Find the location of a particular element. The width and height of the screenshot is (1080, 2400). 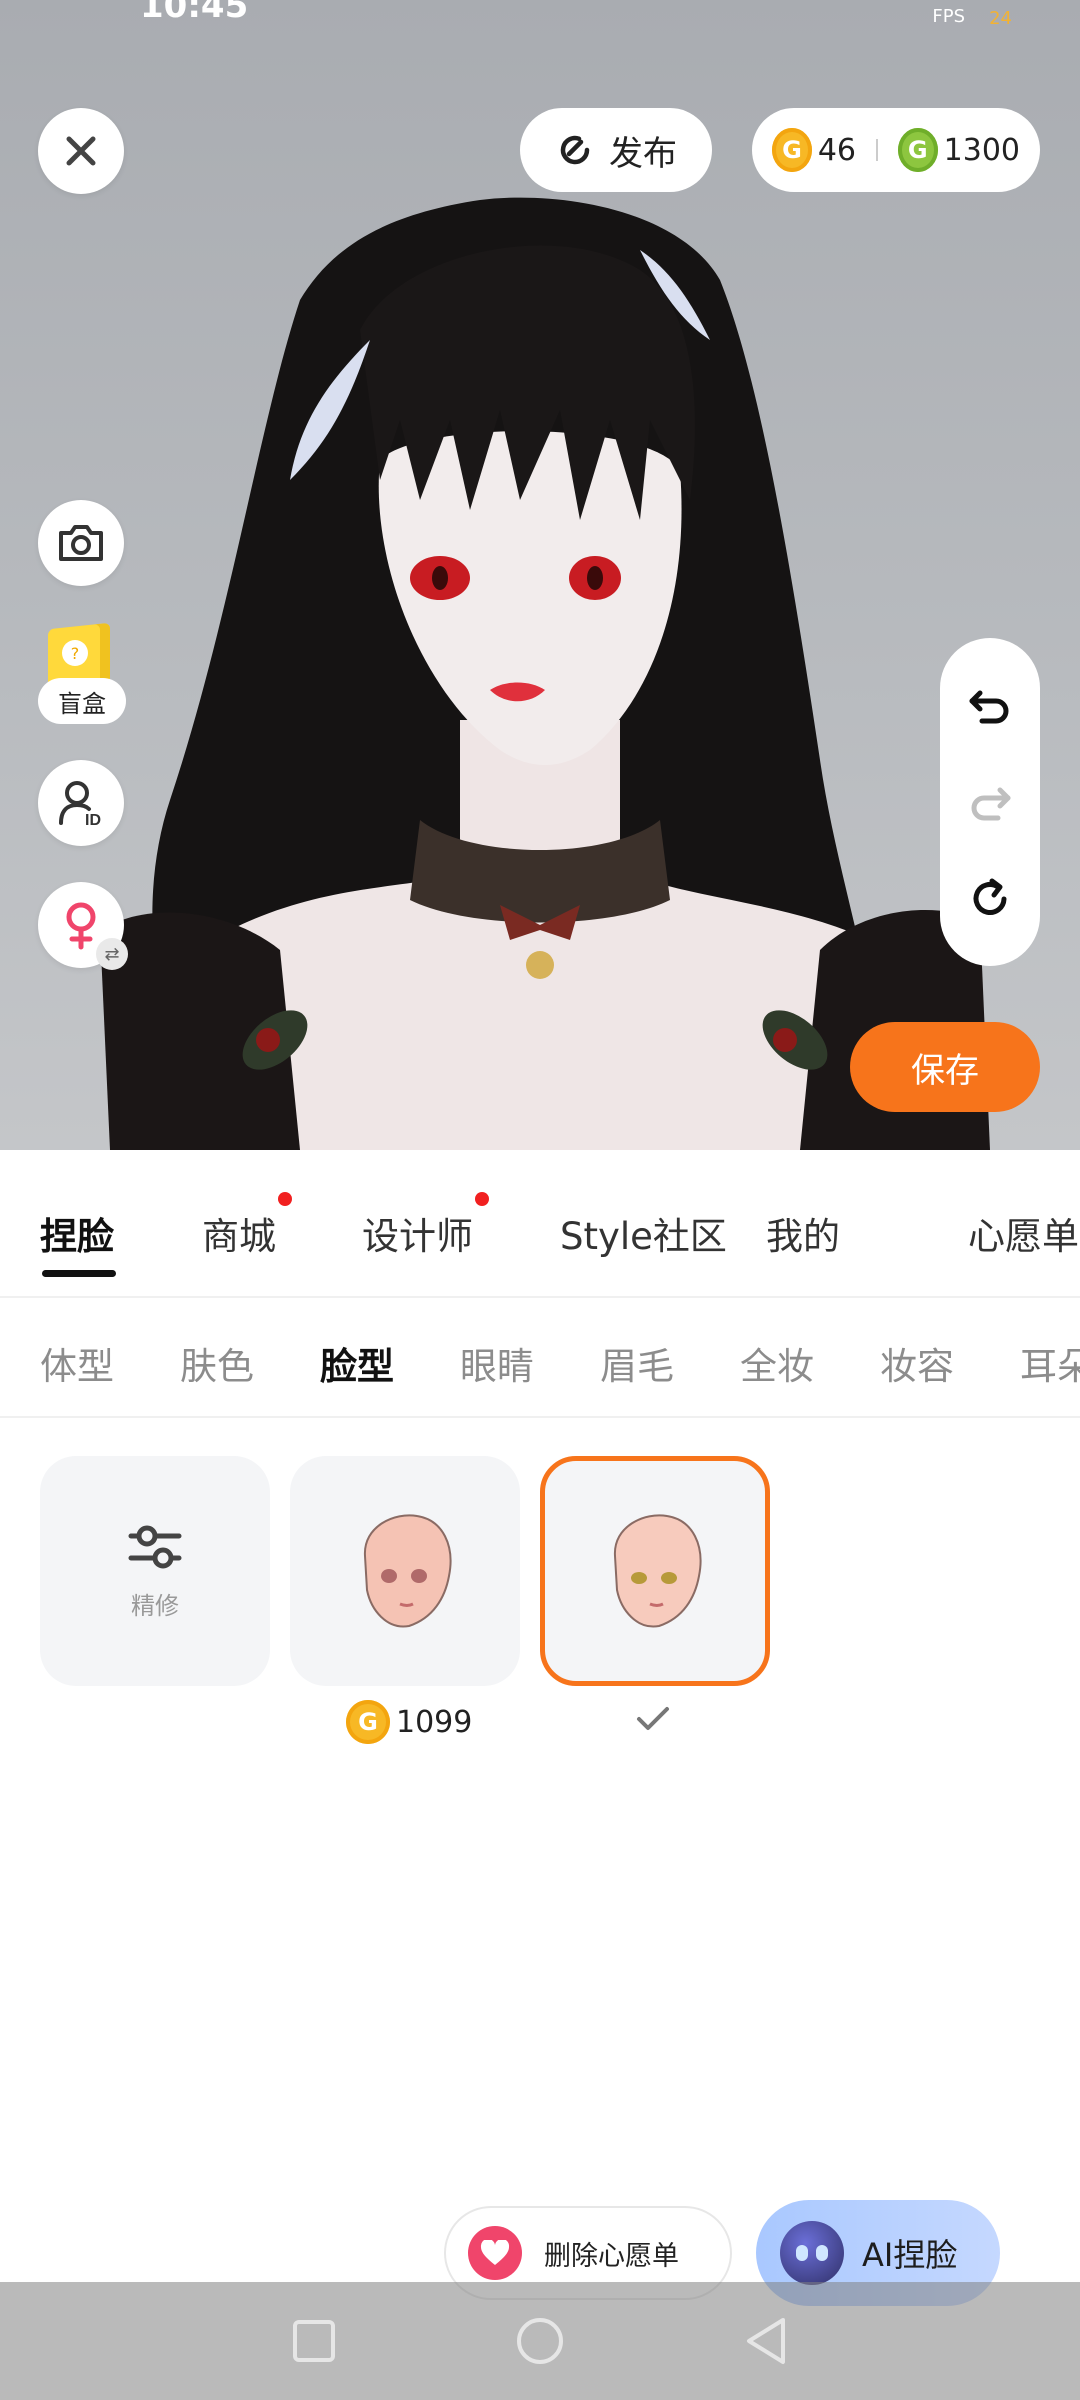

category-face-shape: 脸型 is located at coordinates (357, 1363).